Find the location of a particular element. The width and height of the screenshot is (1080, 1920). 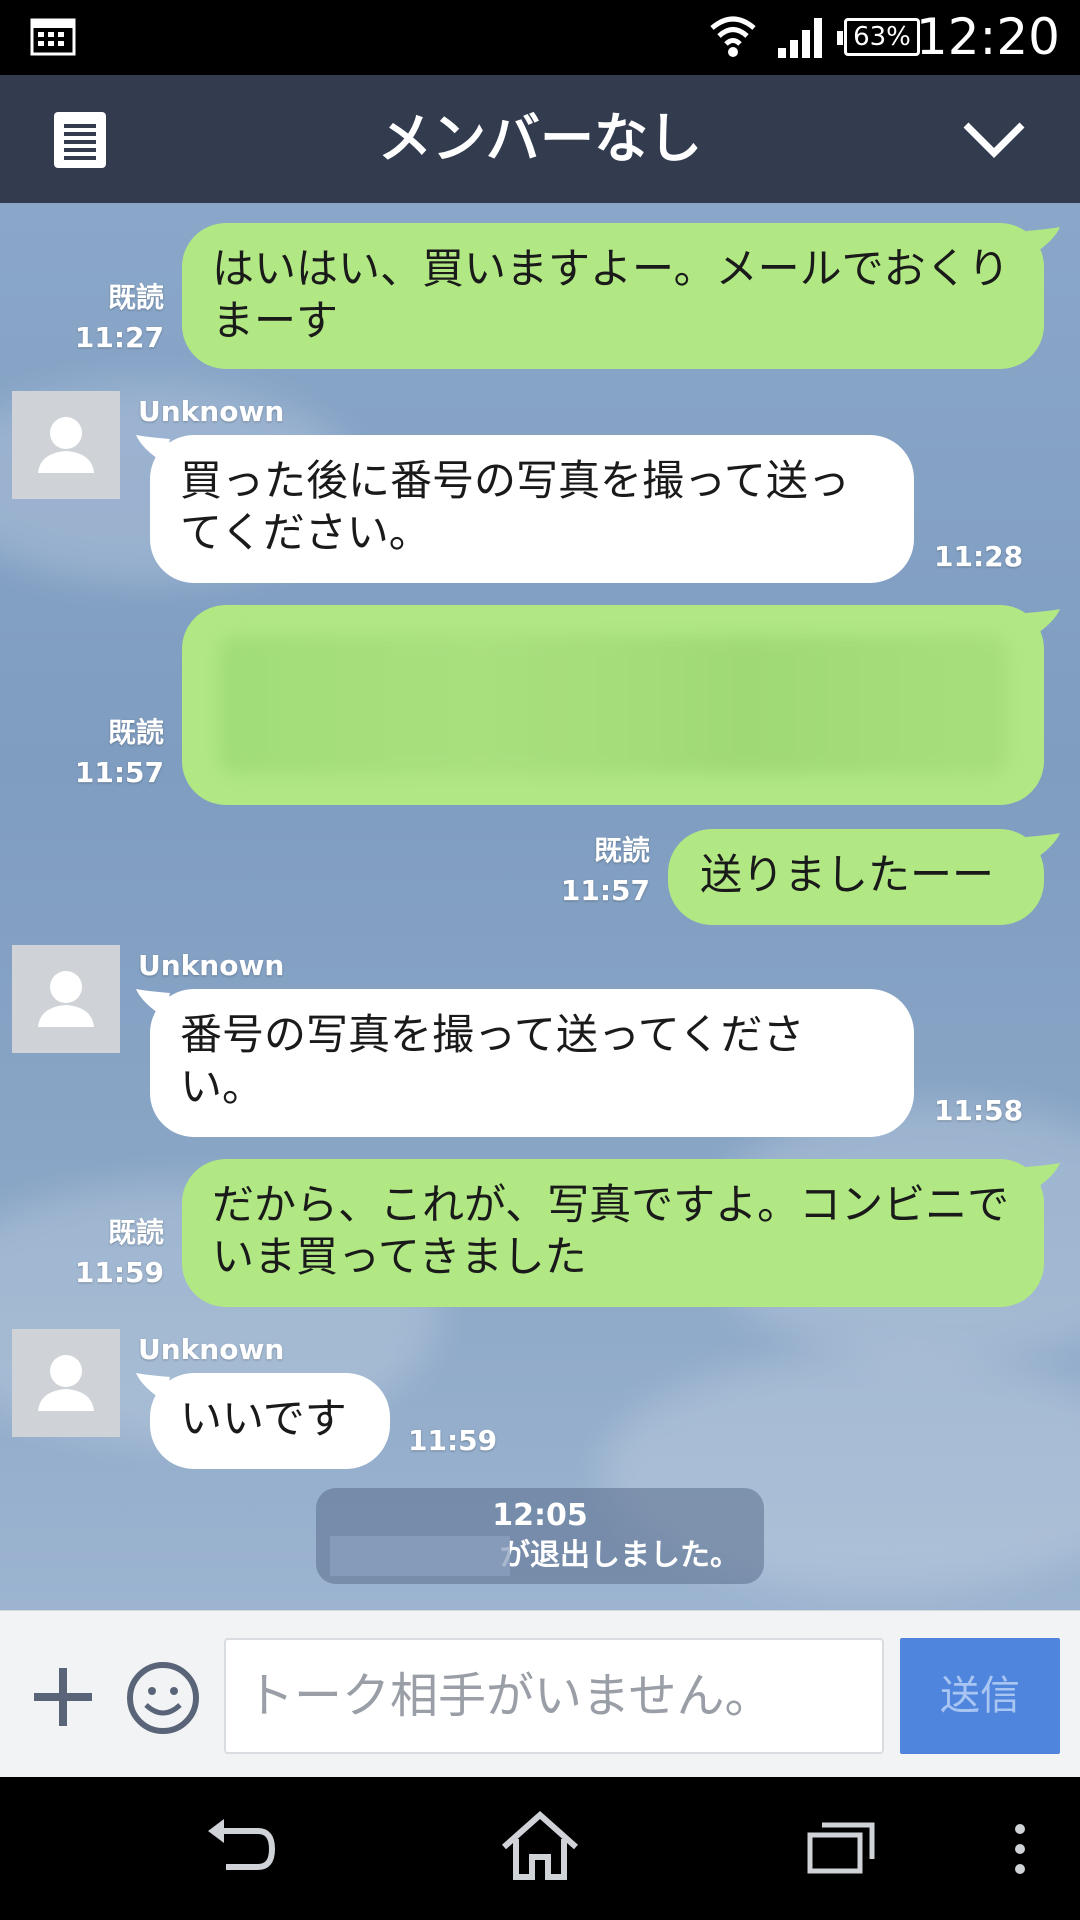

system-notice: 12:05 が退出しました。 is located at coordinates (540, 1536).